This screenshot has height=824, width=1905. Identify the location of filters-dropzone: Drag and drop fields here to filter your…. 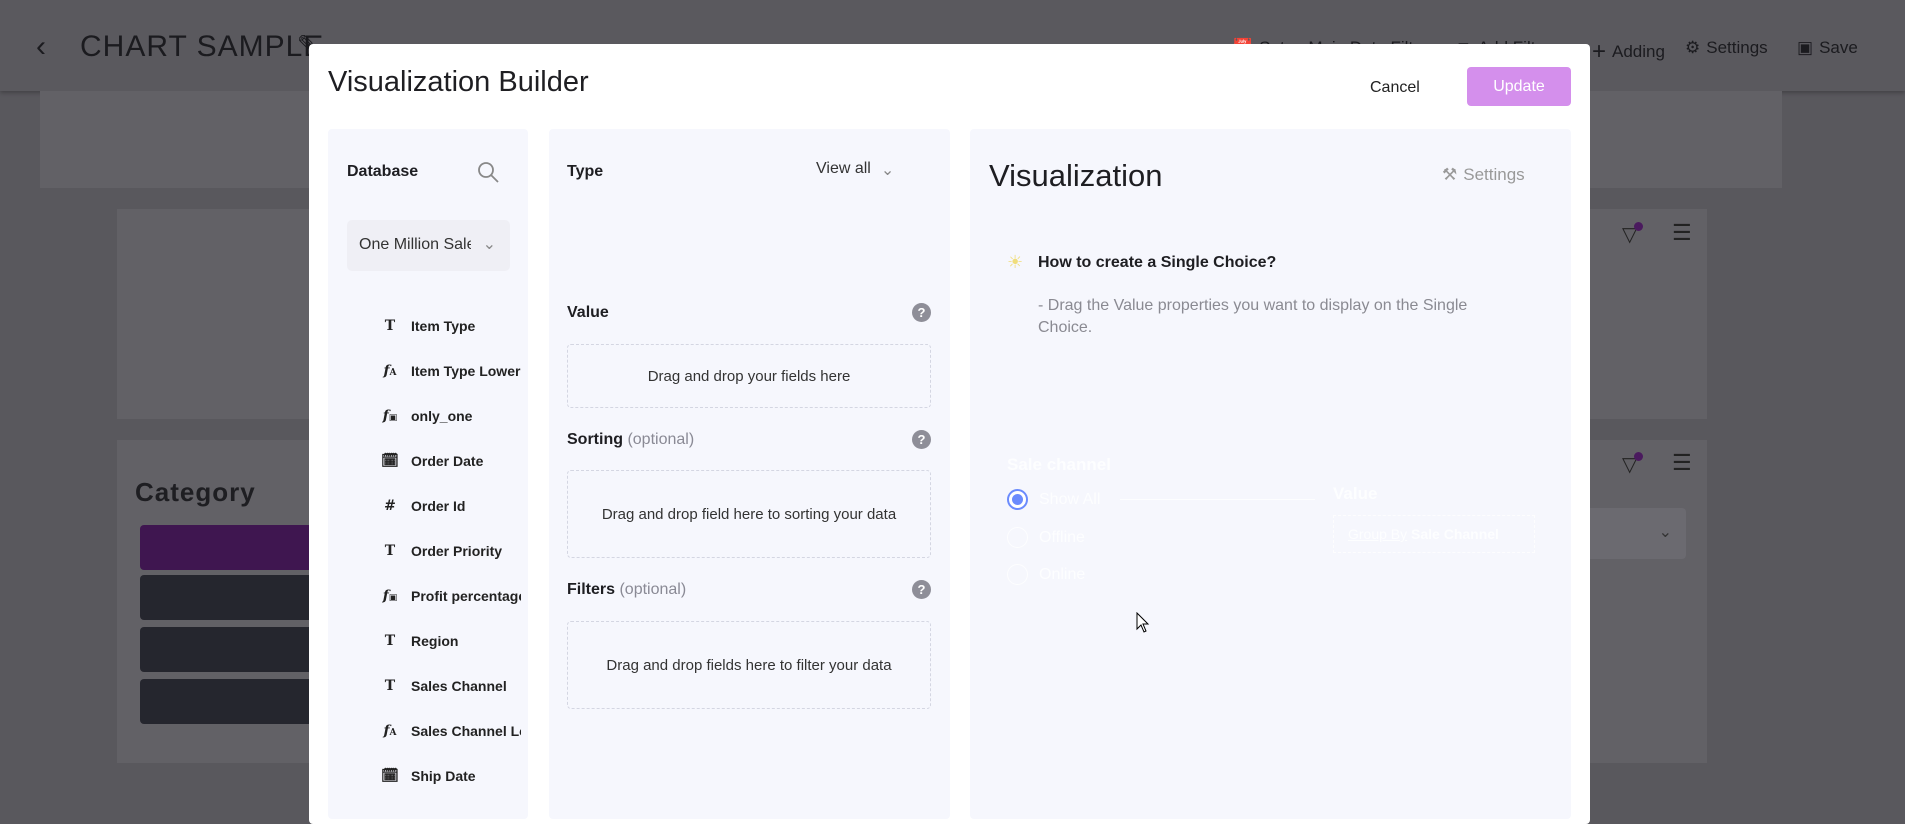
(749, 665).